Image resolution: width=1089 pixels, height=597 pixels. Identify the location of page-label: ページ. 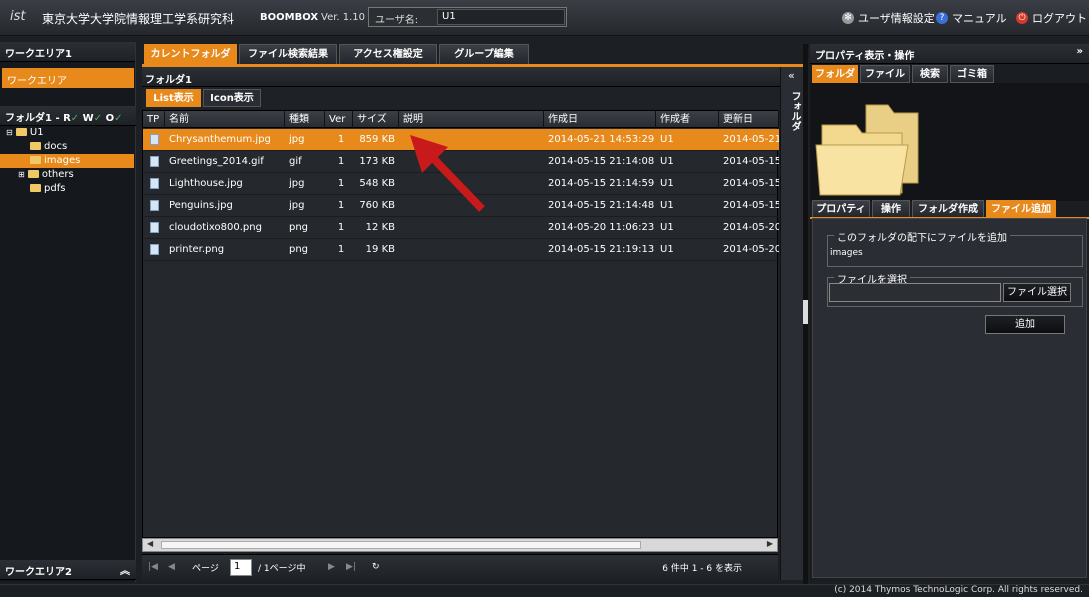
(205, 569).